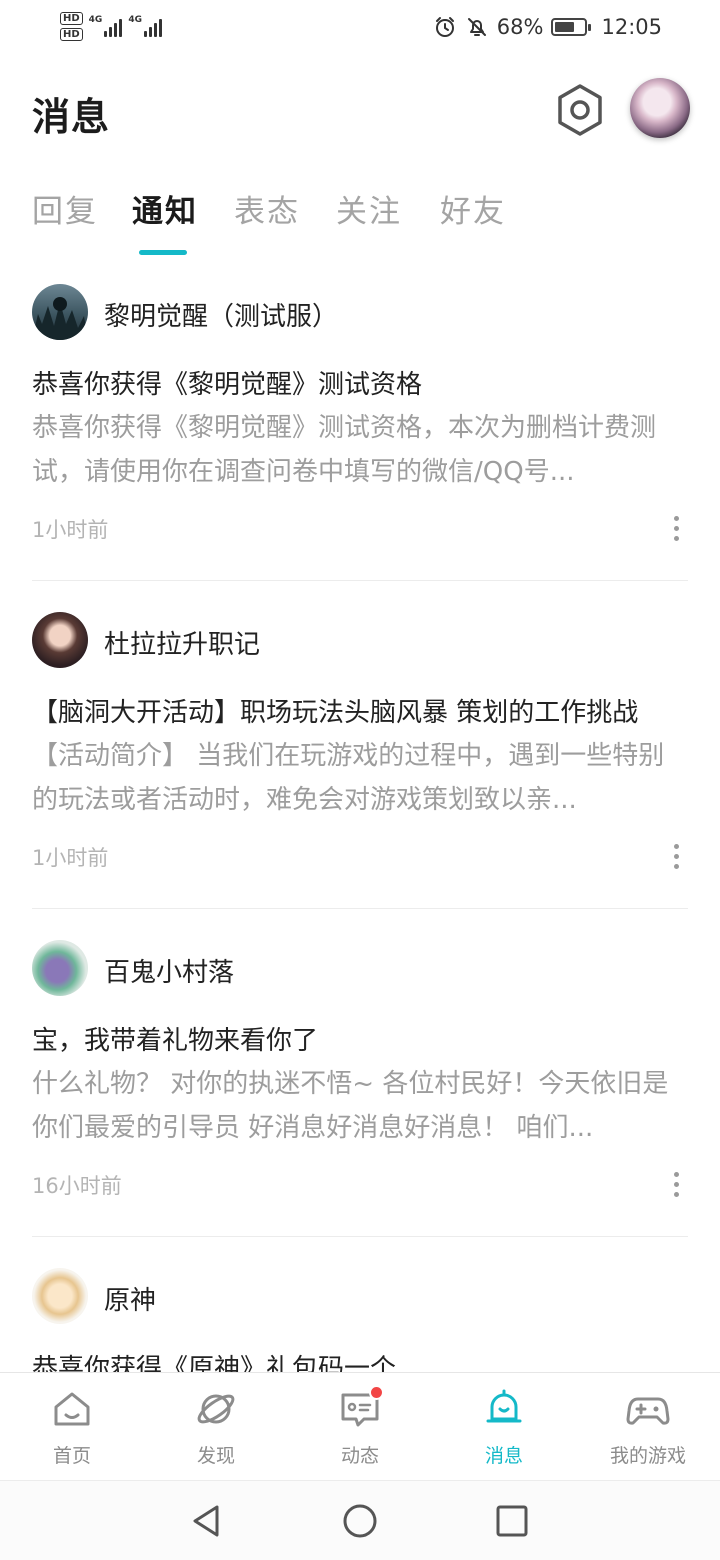  What do you see at coordinates (135, 20) in the screenshot?
I see `network-type-label-2: 4G` at bounding box center [135, 20].